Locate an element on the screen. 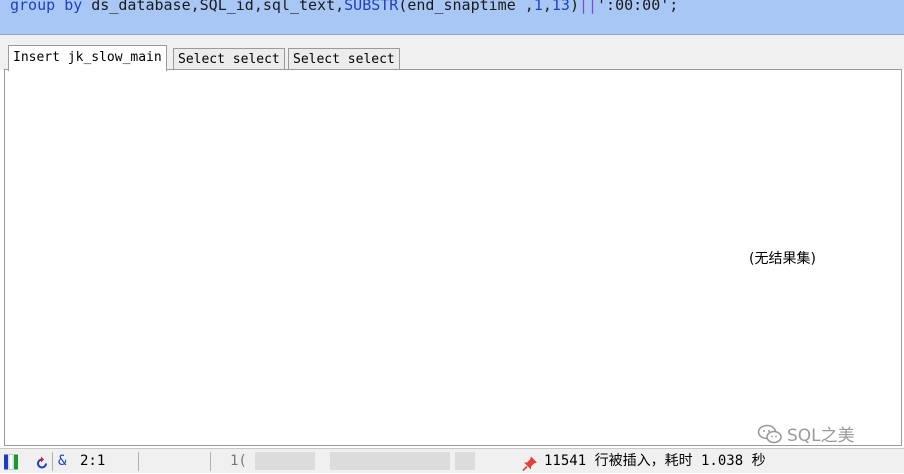 This screenshot has width=904, height=474. connection-flag-icon is located at coordinates (11, 462).